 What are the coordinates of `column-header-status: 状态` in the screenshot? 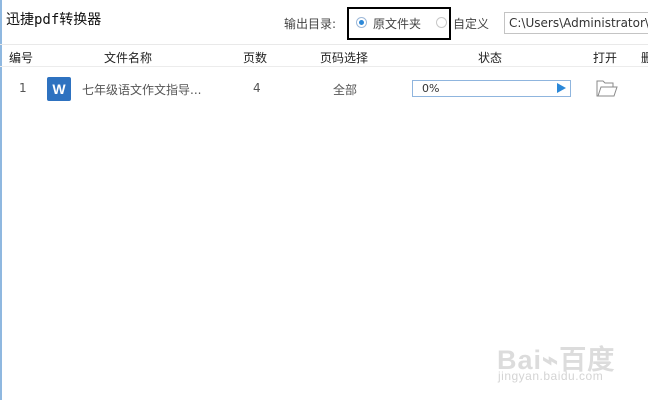 It's located at (490, 58).